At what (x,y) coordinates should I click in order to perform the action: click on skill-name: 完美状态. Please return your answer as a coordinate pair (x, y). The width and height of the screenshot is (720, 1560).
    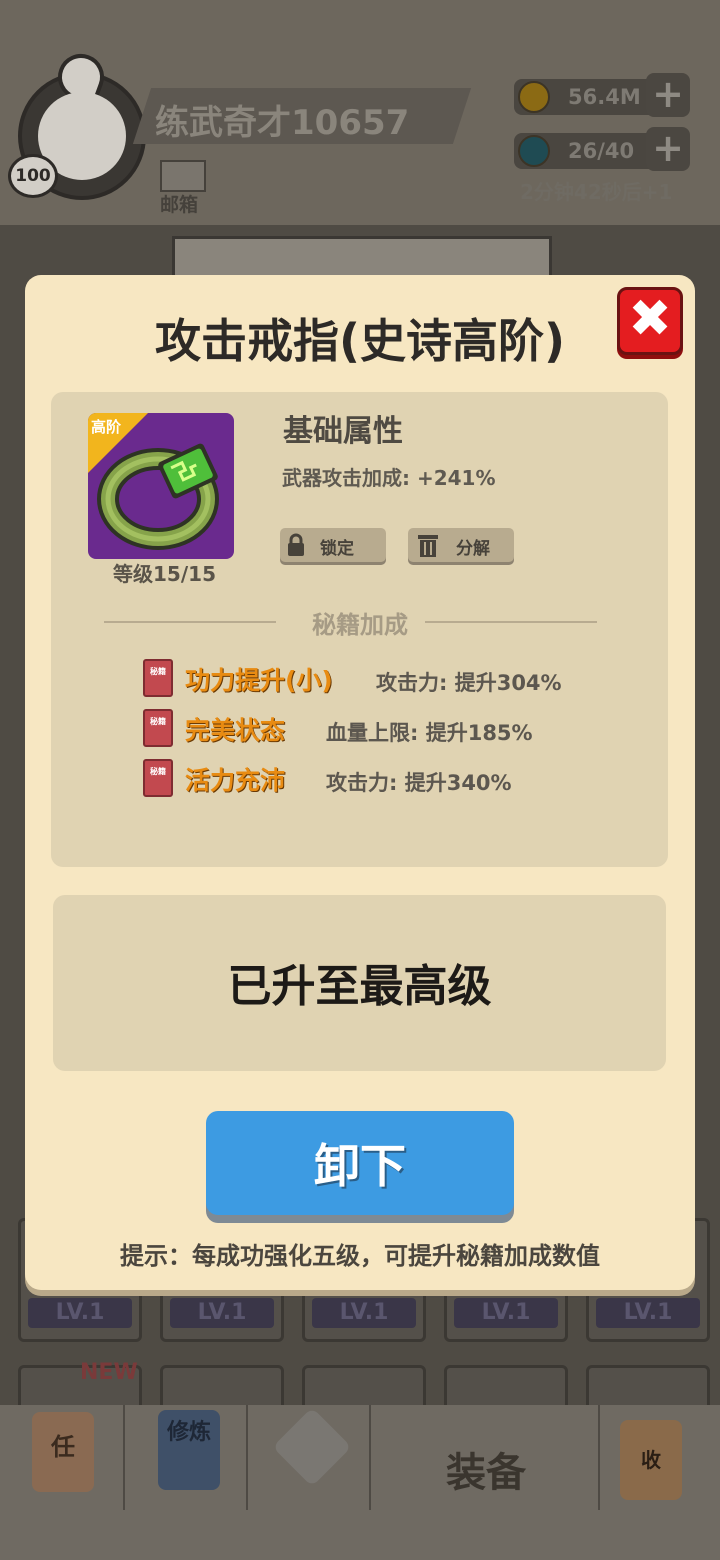
    Looking at the image, I should click on (235, 730).